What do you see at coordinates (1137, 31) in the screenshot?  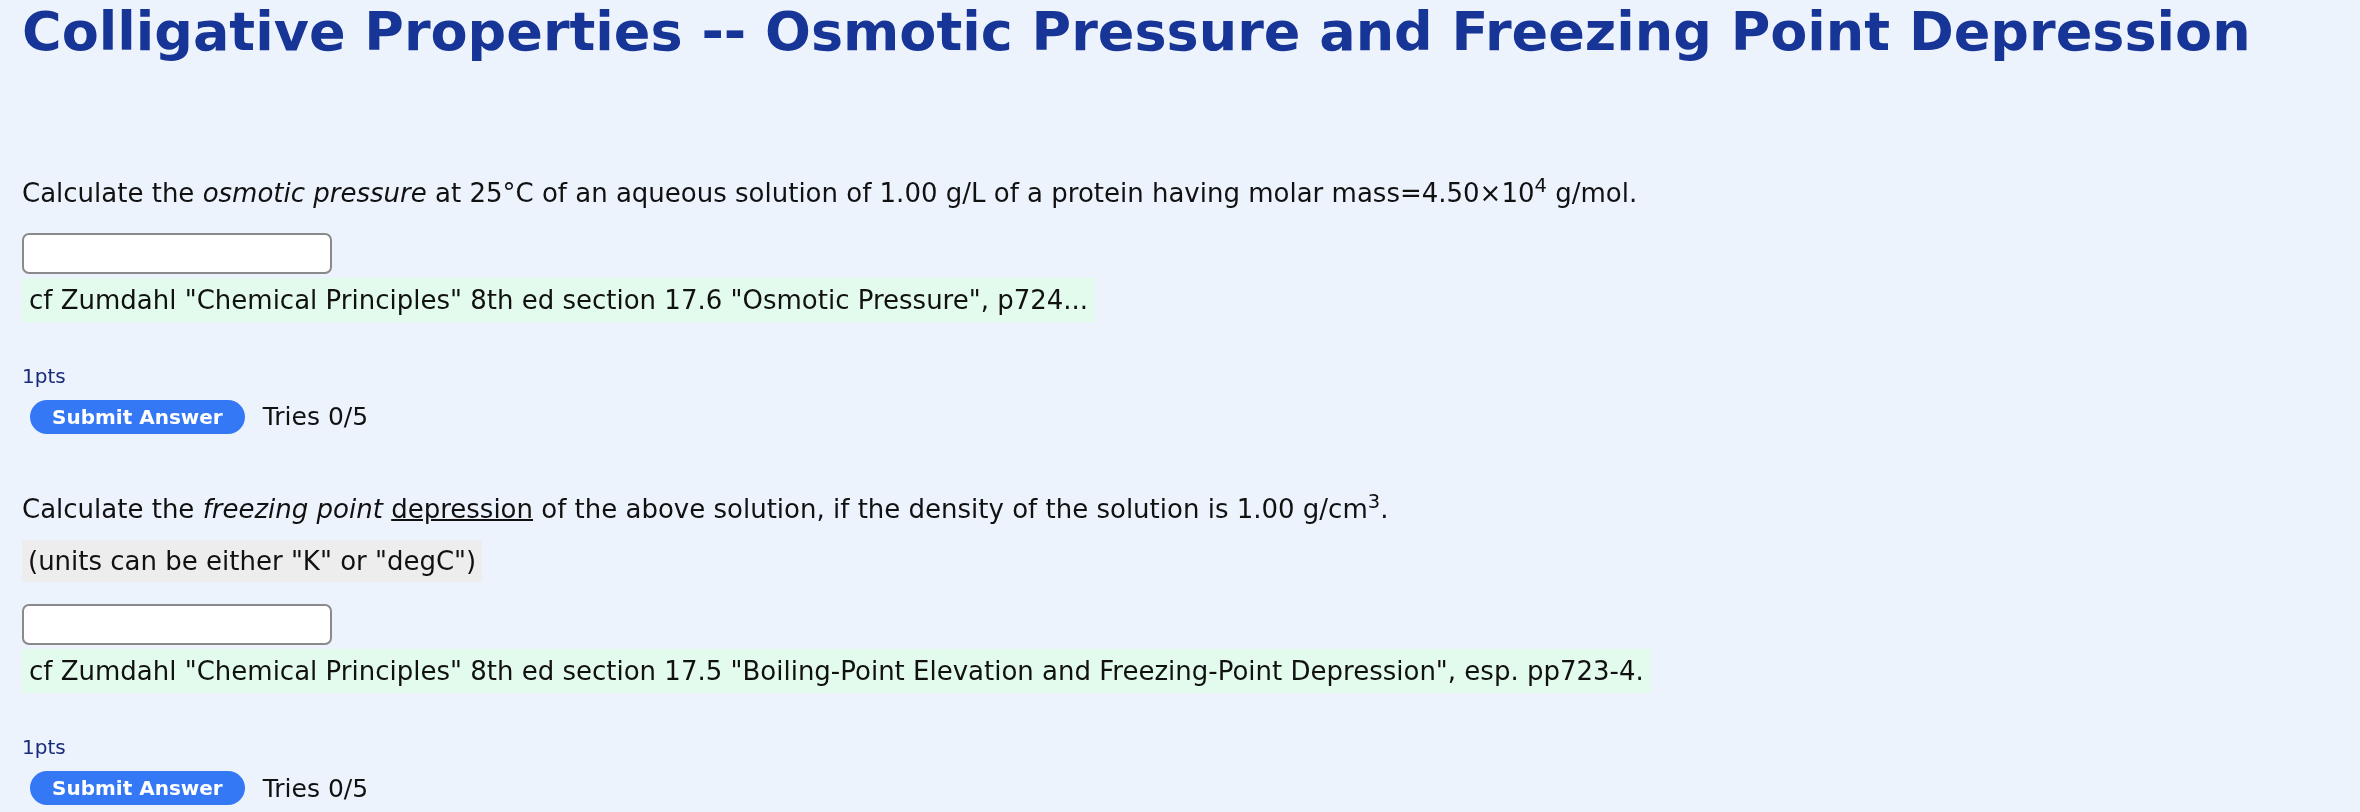 I see `page-title: Colligative Properties -- Osmotic Pressure and Freezing Point Depression` at bounding box center [1137, 31].